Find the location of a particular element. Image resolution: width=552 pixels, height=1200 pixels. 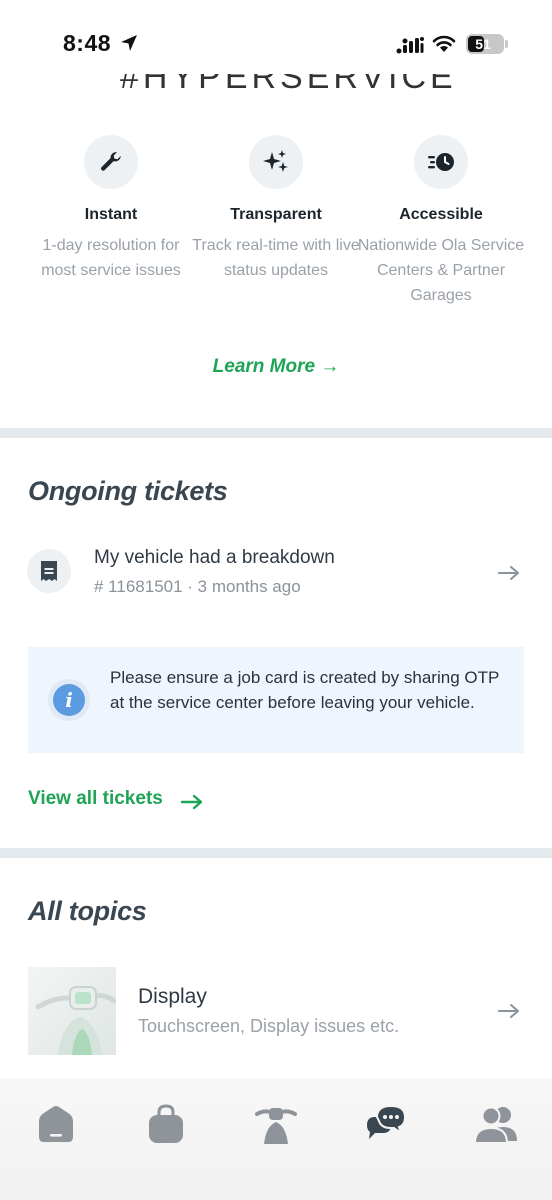

scooter-icon is located at coordinates (276, 1124).